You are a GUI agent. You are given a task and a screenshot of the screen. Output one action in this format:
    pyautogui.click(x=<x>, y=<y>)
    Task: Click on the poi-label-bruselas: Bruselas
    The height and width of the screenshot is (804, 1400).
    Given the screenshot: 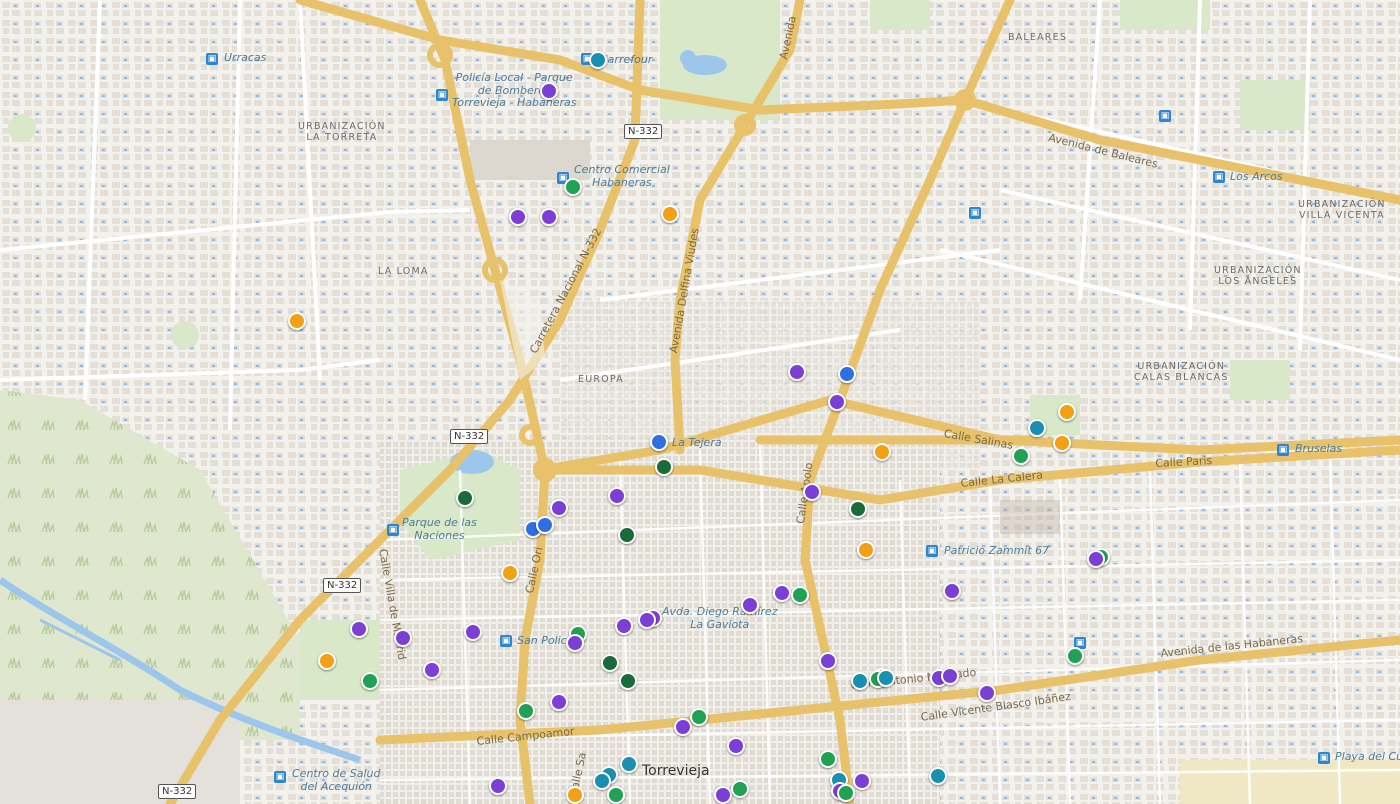 What is the action you would take?
    pyautogui.click(x=1318, y=449)
    